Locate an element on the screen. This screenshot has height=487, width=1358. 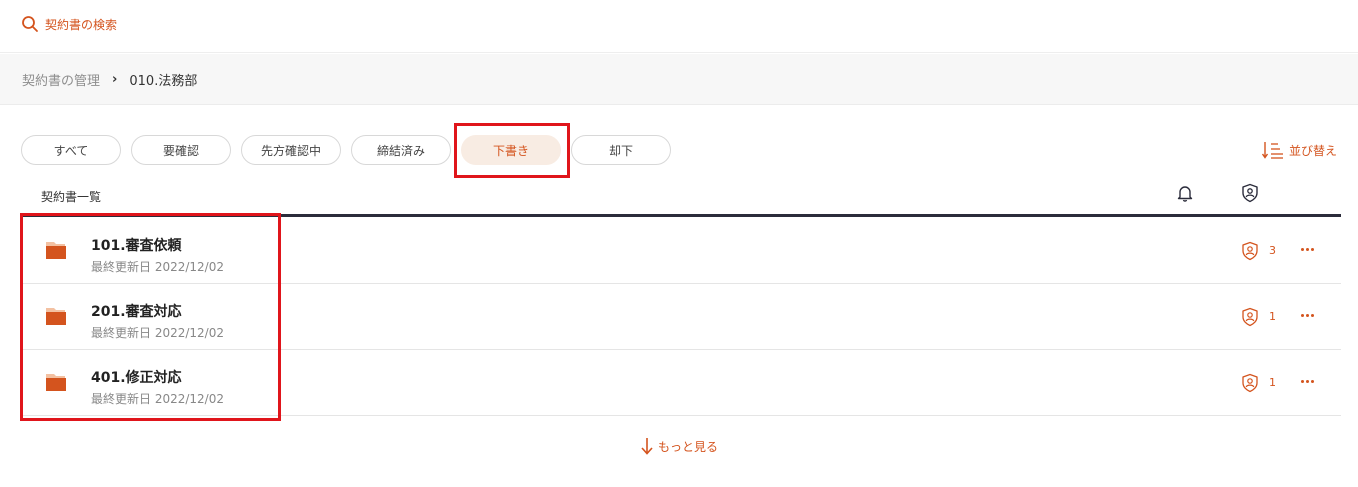
sort-icon is located at coordinates (1272, 150).